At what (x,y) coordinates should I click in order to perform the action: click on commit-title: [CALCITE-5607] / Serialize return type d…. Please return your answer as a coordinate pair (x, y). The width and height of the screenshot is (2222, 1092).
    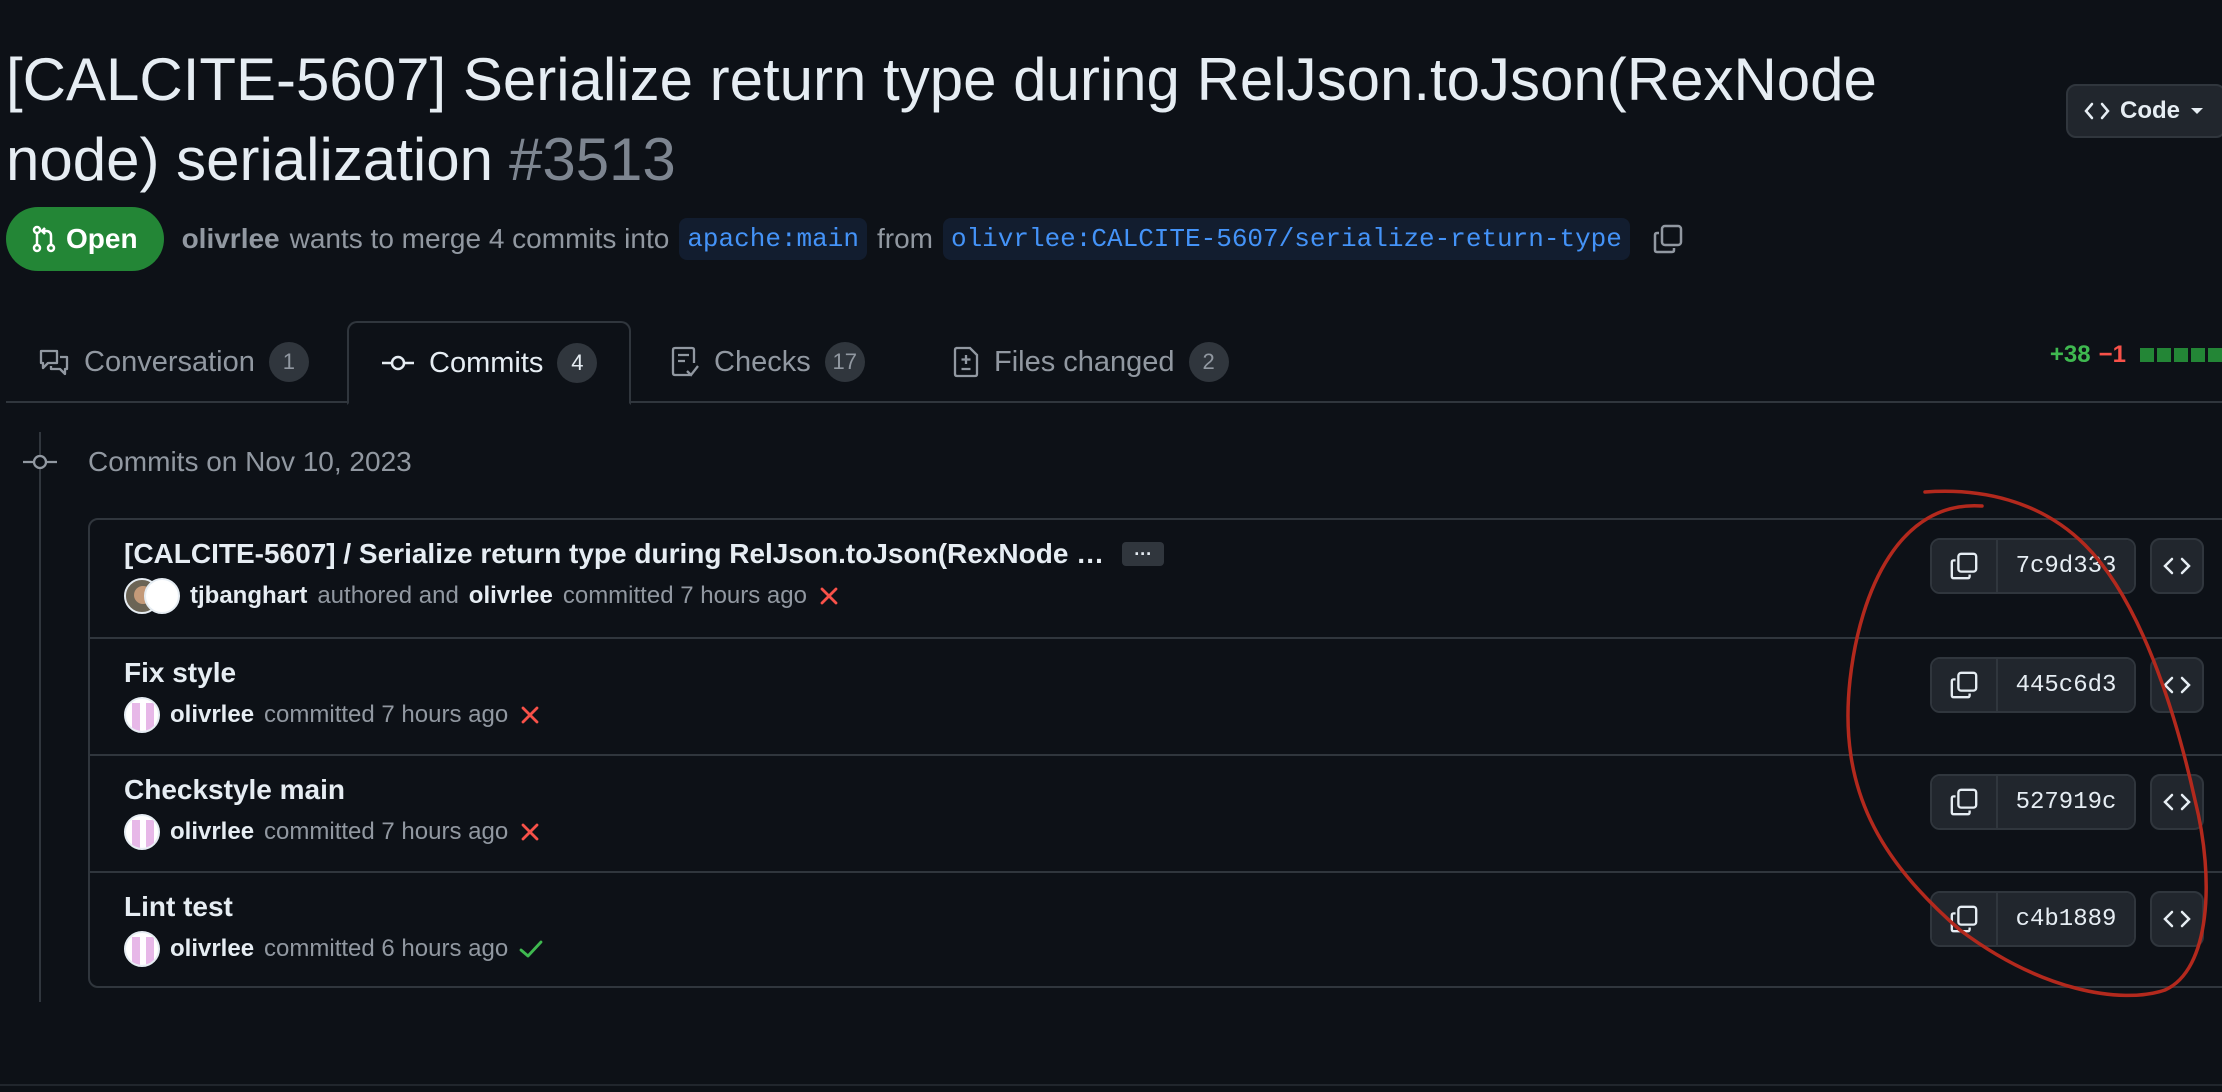
    Looking at the image, I should click on (644, 554).